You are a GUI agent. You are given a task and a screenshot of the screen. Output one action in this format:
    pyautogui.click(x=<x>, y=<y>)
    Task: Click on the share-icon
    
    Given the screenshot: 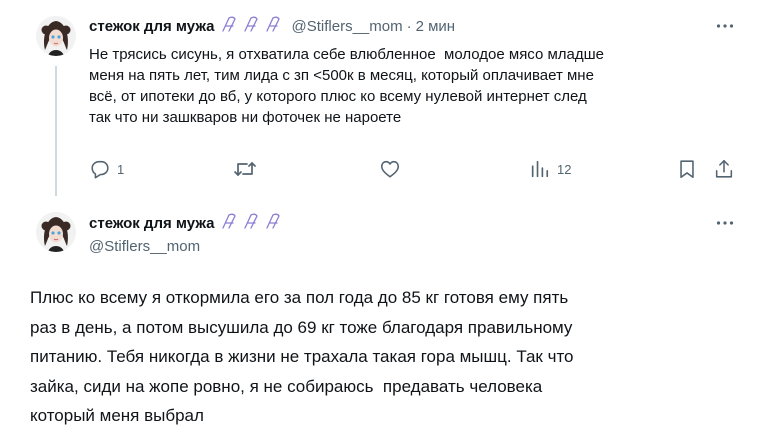 What is the action you would take?
    pyautogui.click(x=724, y=169)
    